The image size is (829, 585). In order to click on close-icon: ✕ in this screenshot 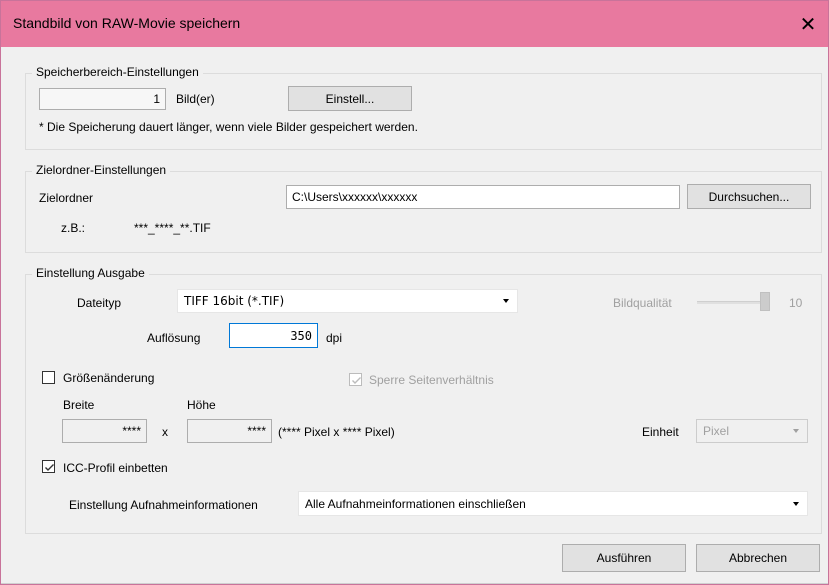, I will do `click(808, 24)`.